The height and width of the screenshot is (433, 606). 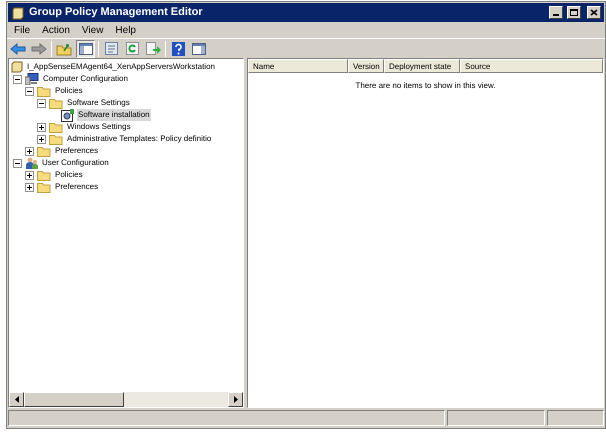 I want to click on help-button, so click(x=178, y=49).